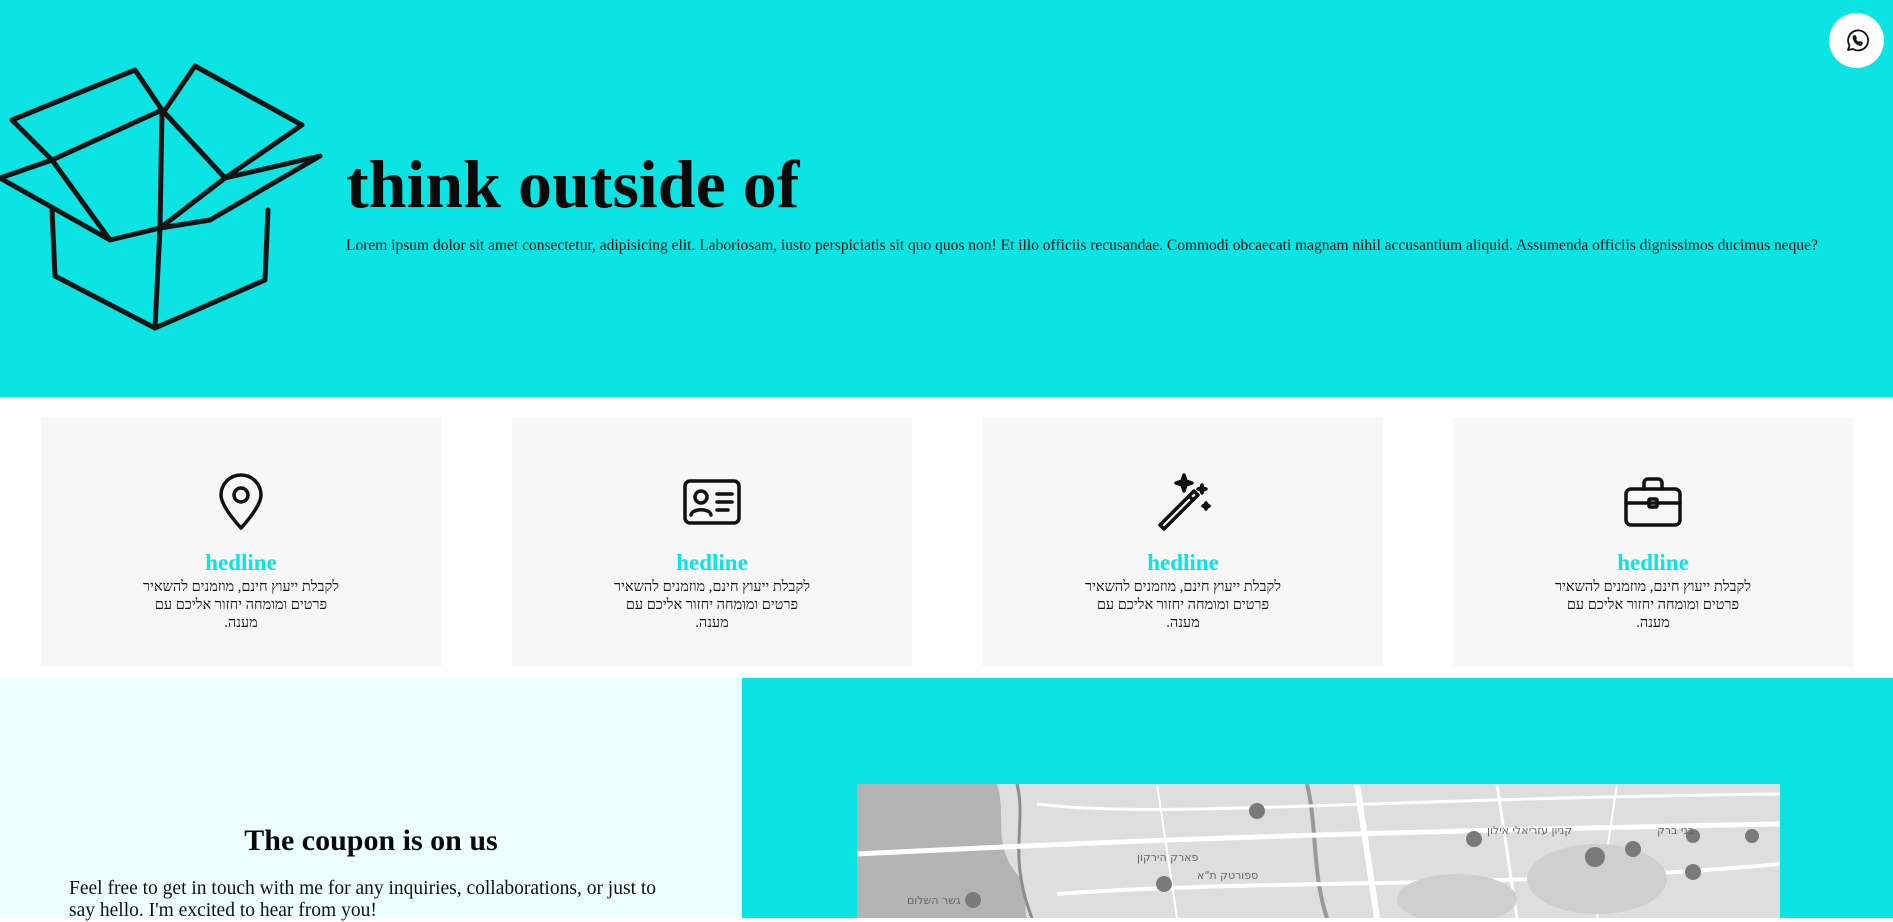 This screenshot has width=1893, height=922. I want to click on map-label: בני ברק, so click(1675, 830).